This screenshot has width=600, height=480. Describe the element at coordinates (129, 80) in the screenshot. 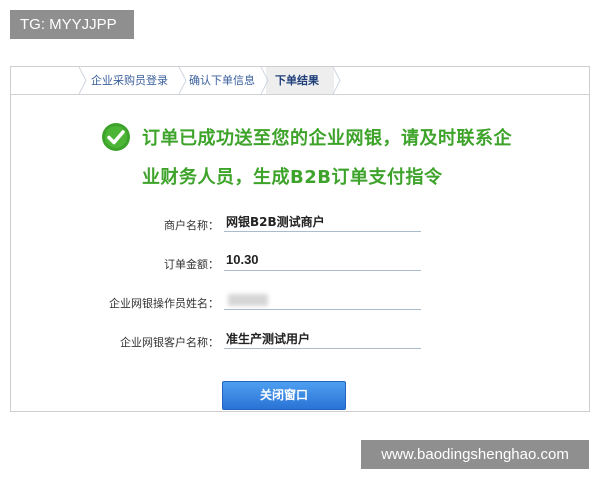

I see `step-purchaser-login: 企业采购员登录` at that location.